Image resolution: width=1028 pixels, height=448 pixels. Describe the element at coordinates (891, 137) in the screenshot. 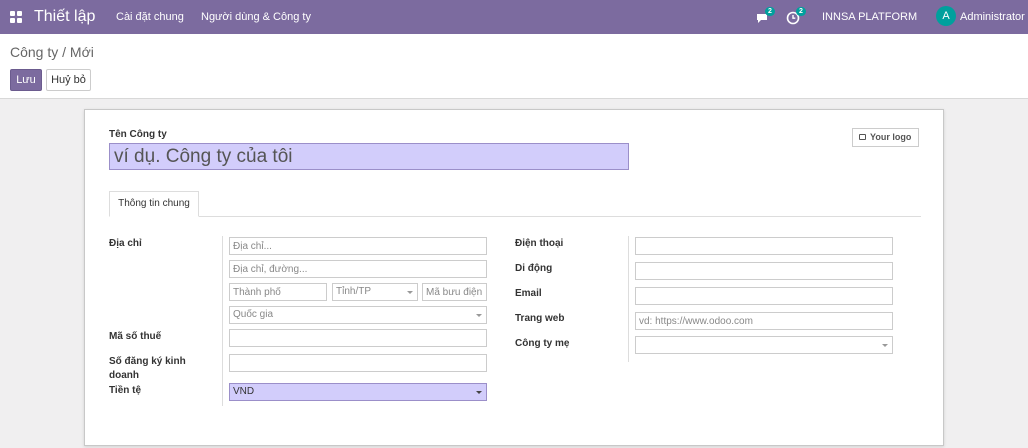

I see `logo-label: Your logo` at that location.